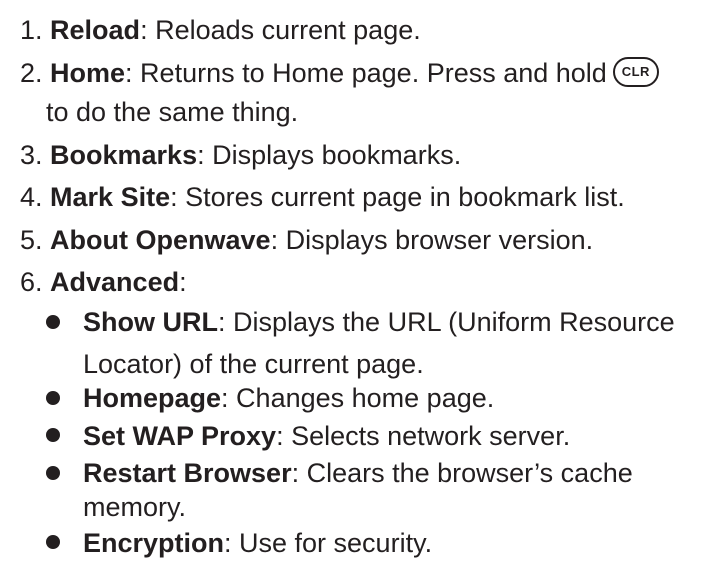 The image size is (719, 563). I want to click on item-number: 5., so click(35, 239).